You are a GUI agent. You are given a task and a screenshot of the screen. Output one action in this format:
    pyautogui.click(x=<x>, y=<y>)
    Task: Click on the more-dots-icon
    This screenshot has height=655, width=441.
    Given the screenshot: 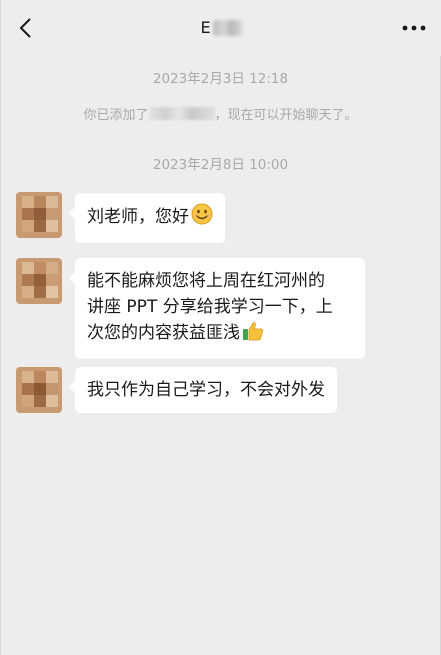 What is the action you would take?
    pyautogui.click(x=414, y=28)
    